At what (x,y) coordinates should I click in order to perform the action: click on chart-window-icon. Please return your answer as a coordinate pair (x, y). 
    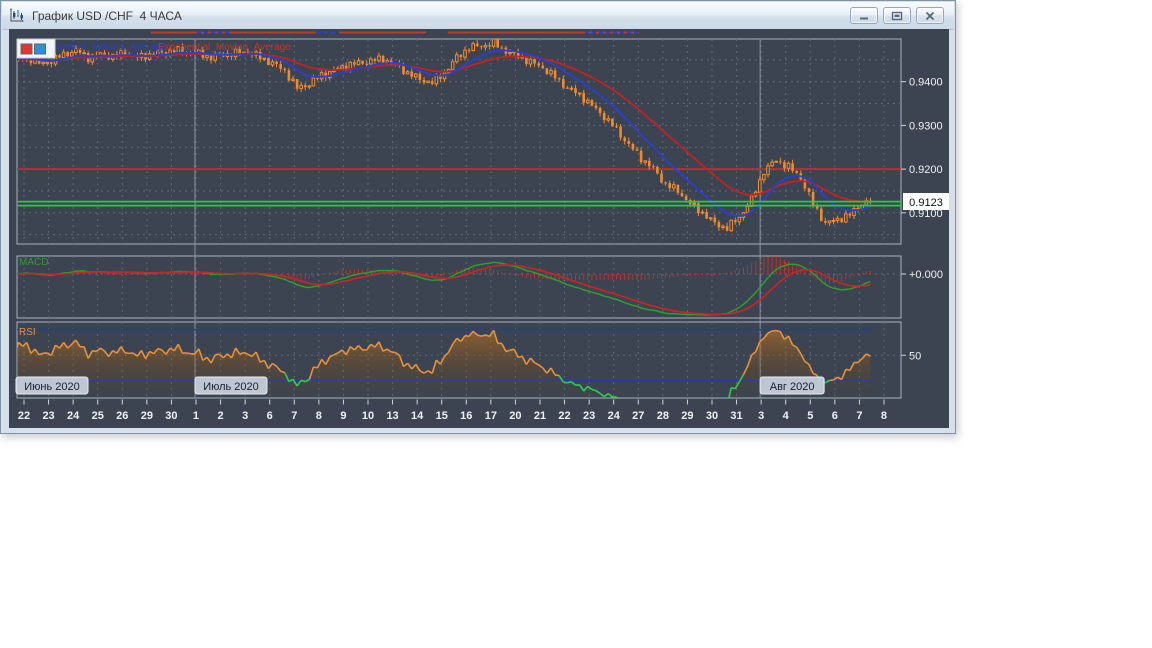
    Looking at the image, I should click on (17, 14).